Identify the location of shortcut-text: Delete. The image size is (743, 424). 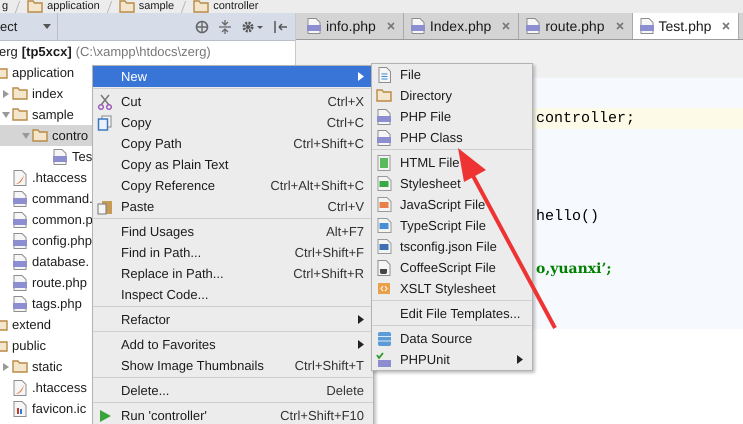
(344, 390).